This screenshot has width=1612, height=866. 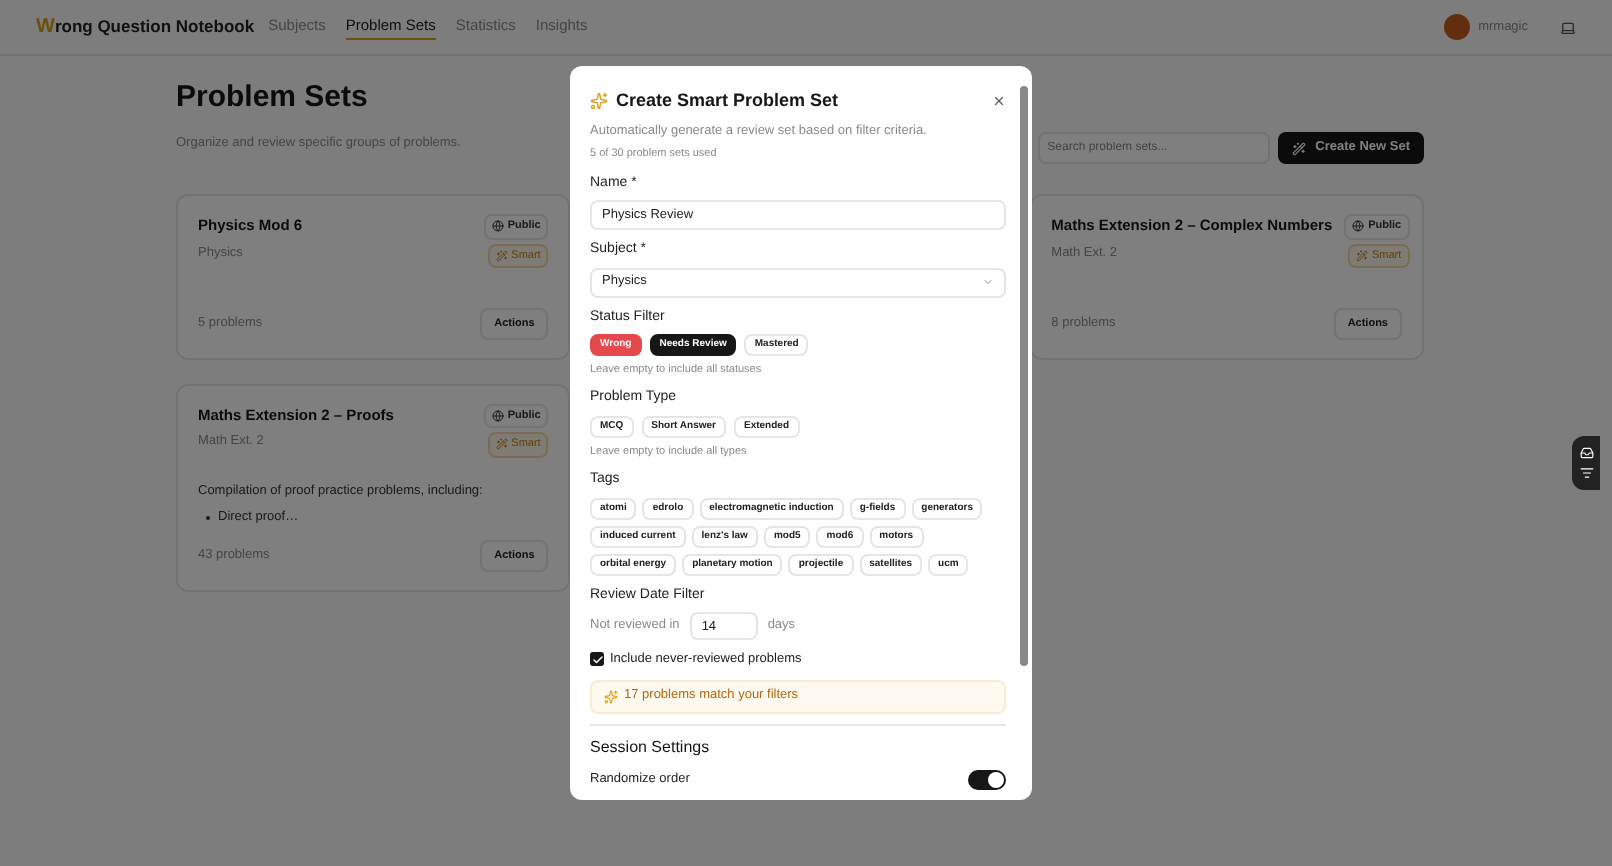 I want to click on avatar, so click(x=1457, y=27).